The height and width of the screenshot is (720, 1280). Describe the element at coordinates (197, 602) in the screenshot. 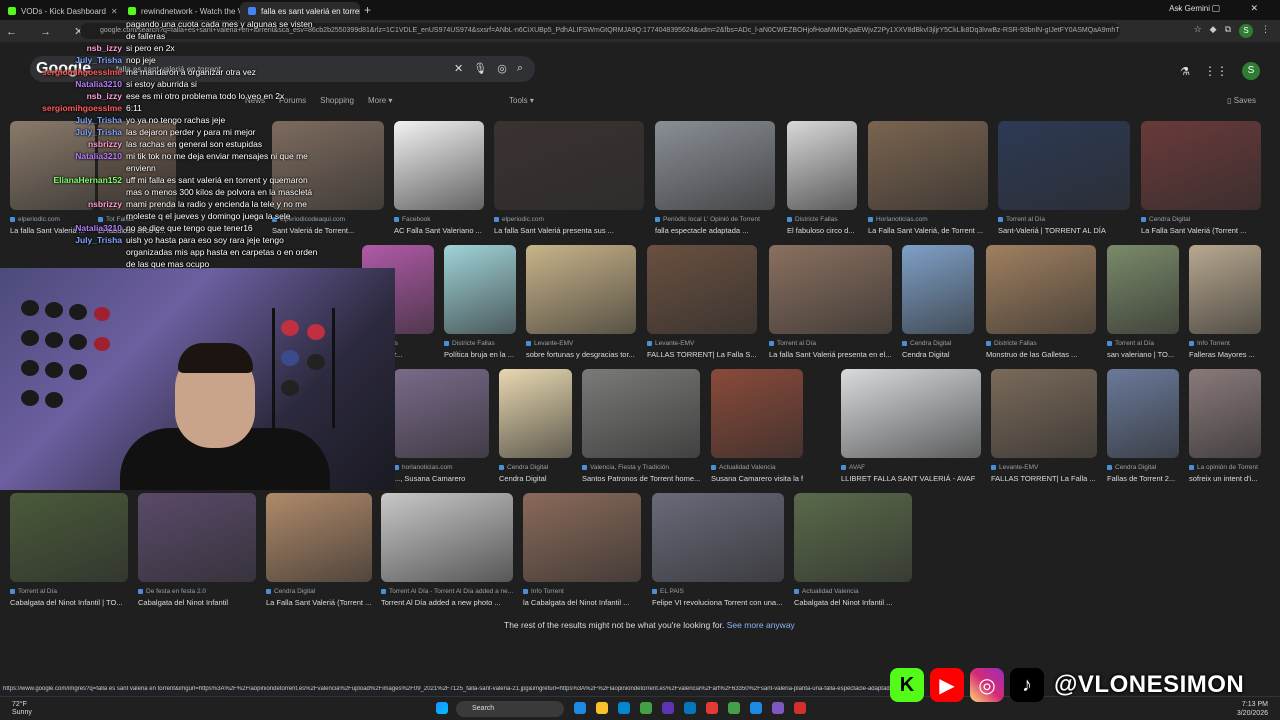

I see `image-title: Cabalgata del Ninot Infantil` at that location.